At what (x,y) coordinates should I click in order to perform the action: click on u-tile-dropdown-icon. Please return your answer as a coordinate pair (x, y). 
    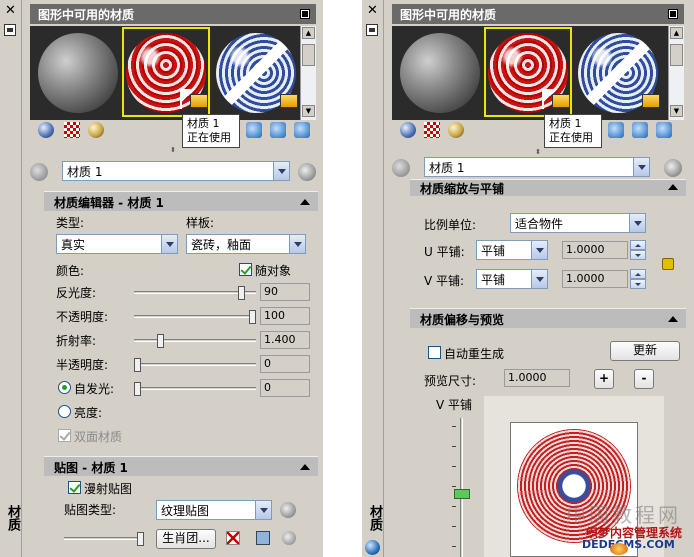
    Looking at the image, I should click on (539, 250).